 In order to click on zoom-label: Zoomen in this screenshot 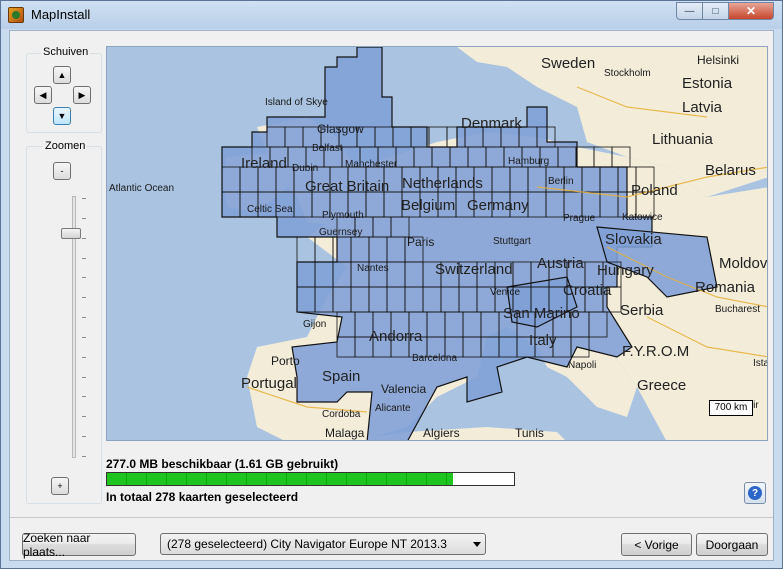, I will do `click(65, 146)`.